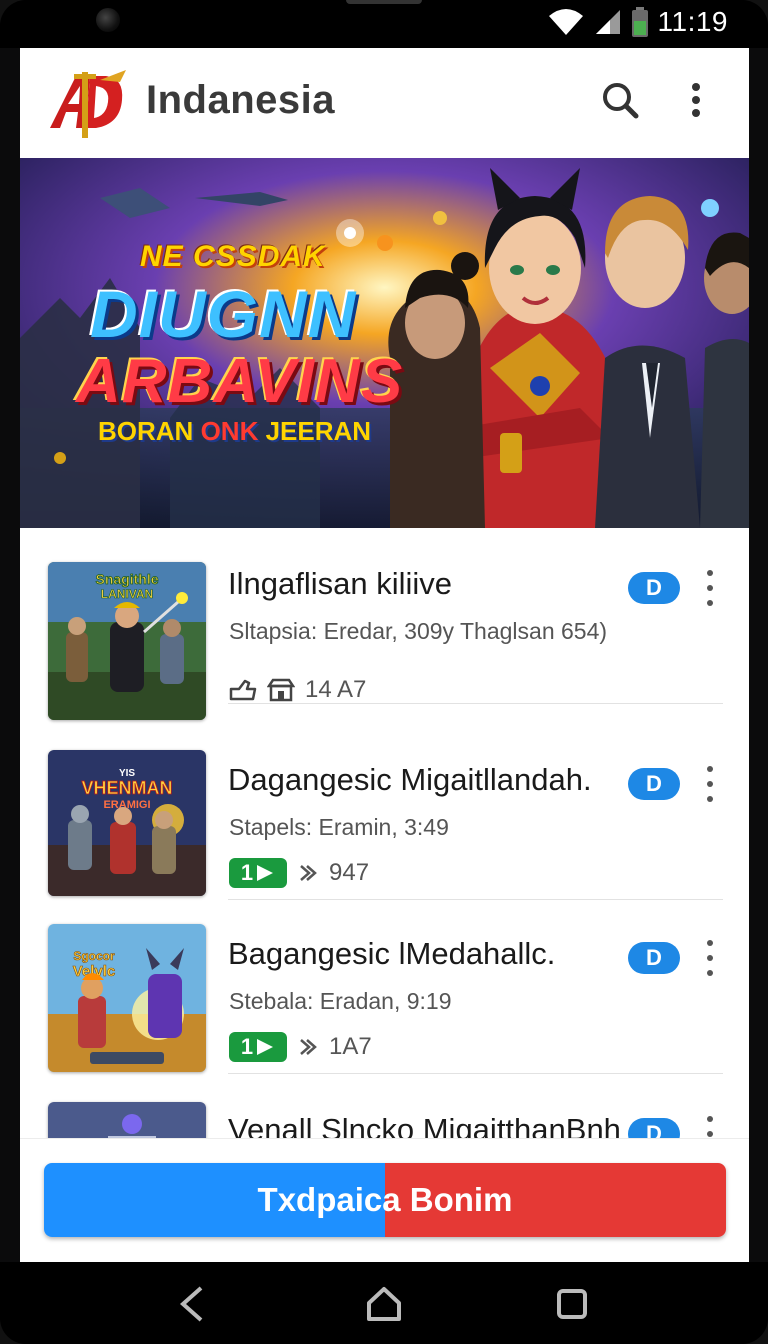  I want to click on search-icon, so click(621, 101).